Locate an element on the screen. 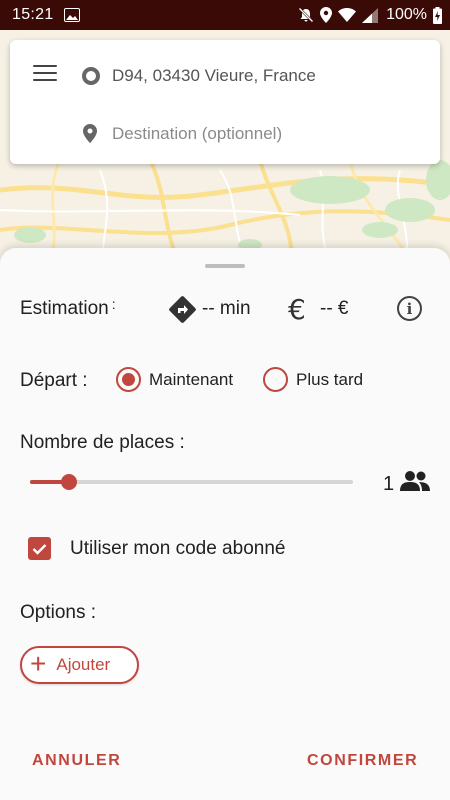  battery-charging-icon is located at coordinates (437, 15).